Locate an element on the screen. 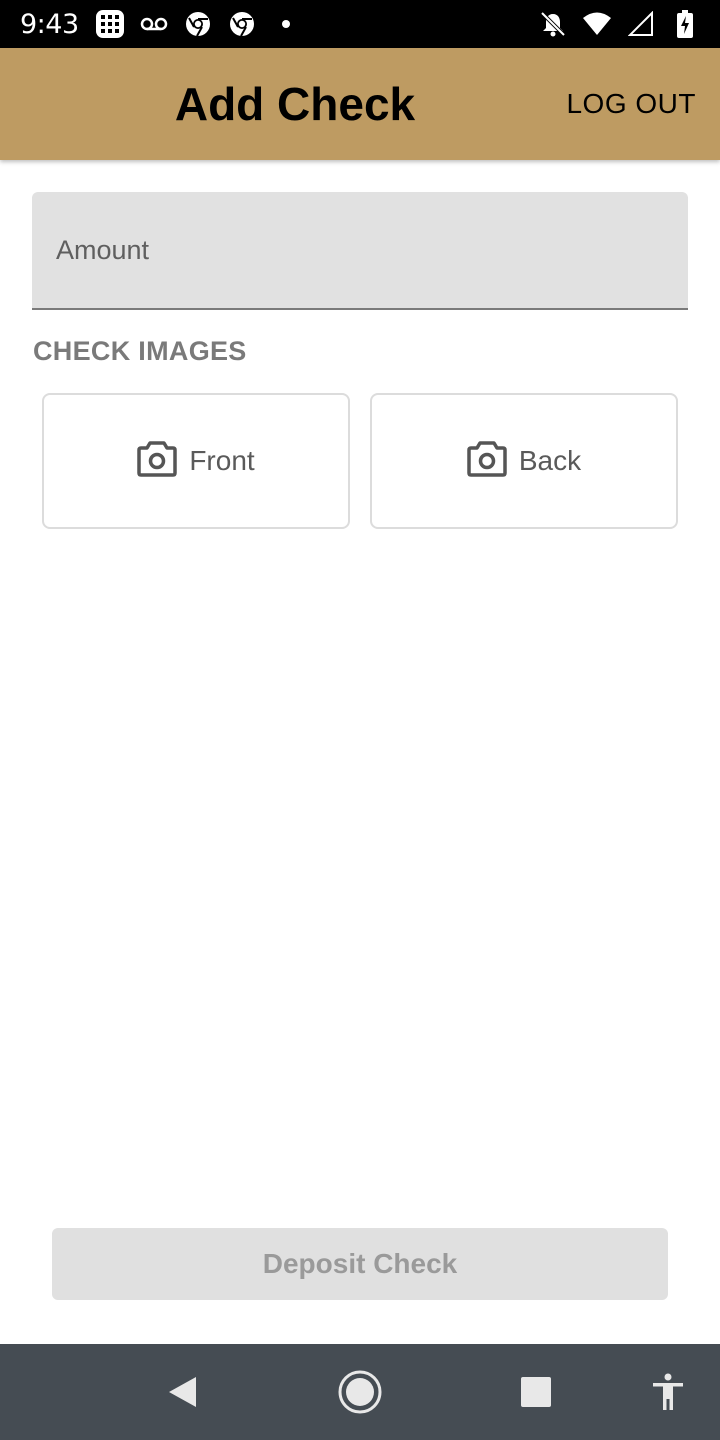 The width and height of the screenshot is (720, 1440). page-title: Add Check is located at coordinates (295, 104).